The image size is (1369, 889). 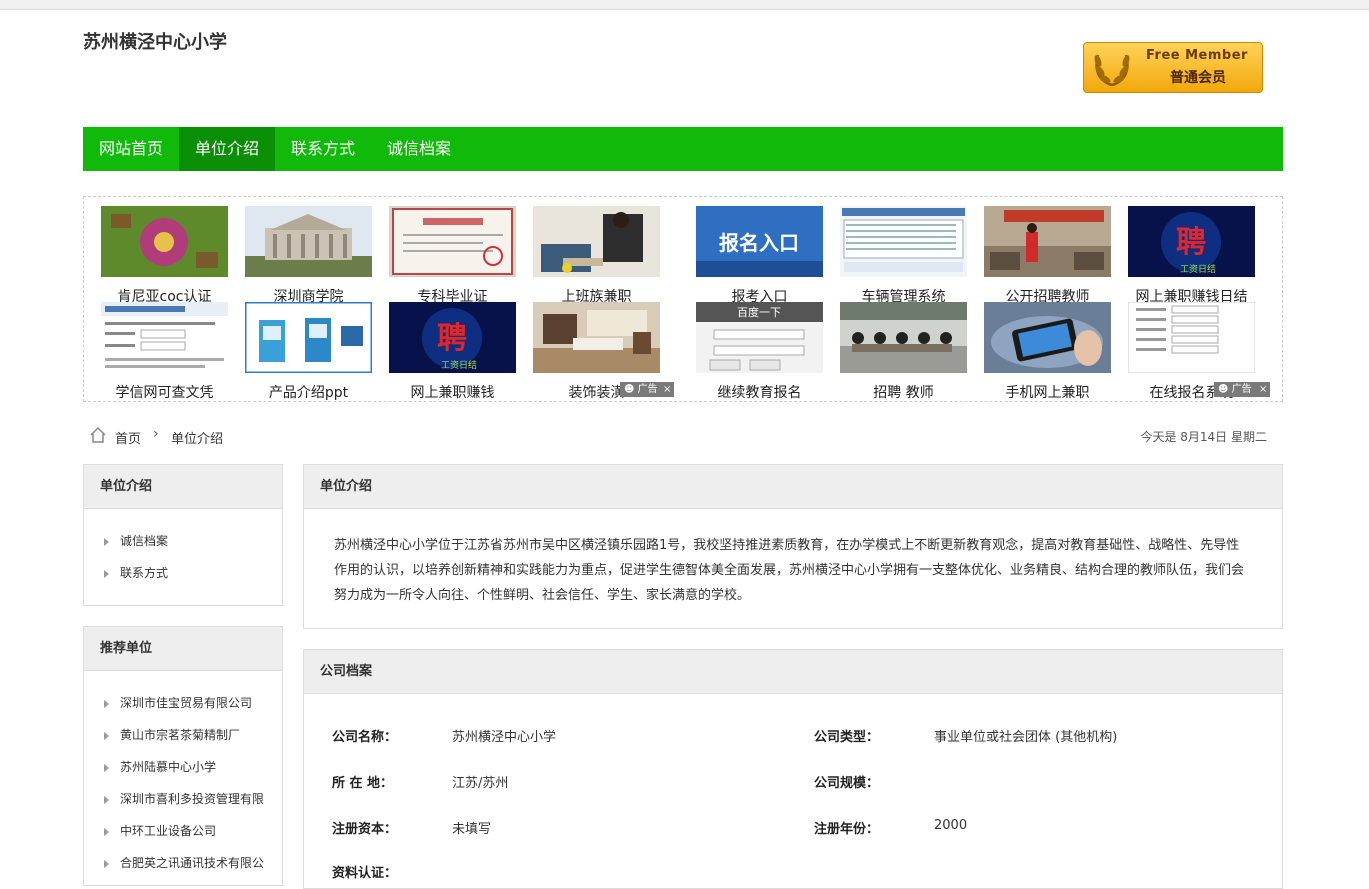 What do you see at coordinates (1173, 67) in the screenshot?
I see `member-badge: Free Member 普通会员` at bounding box center [1173, 67].